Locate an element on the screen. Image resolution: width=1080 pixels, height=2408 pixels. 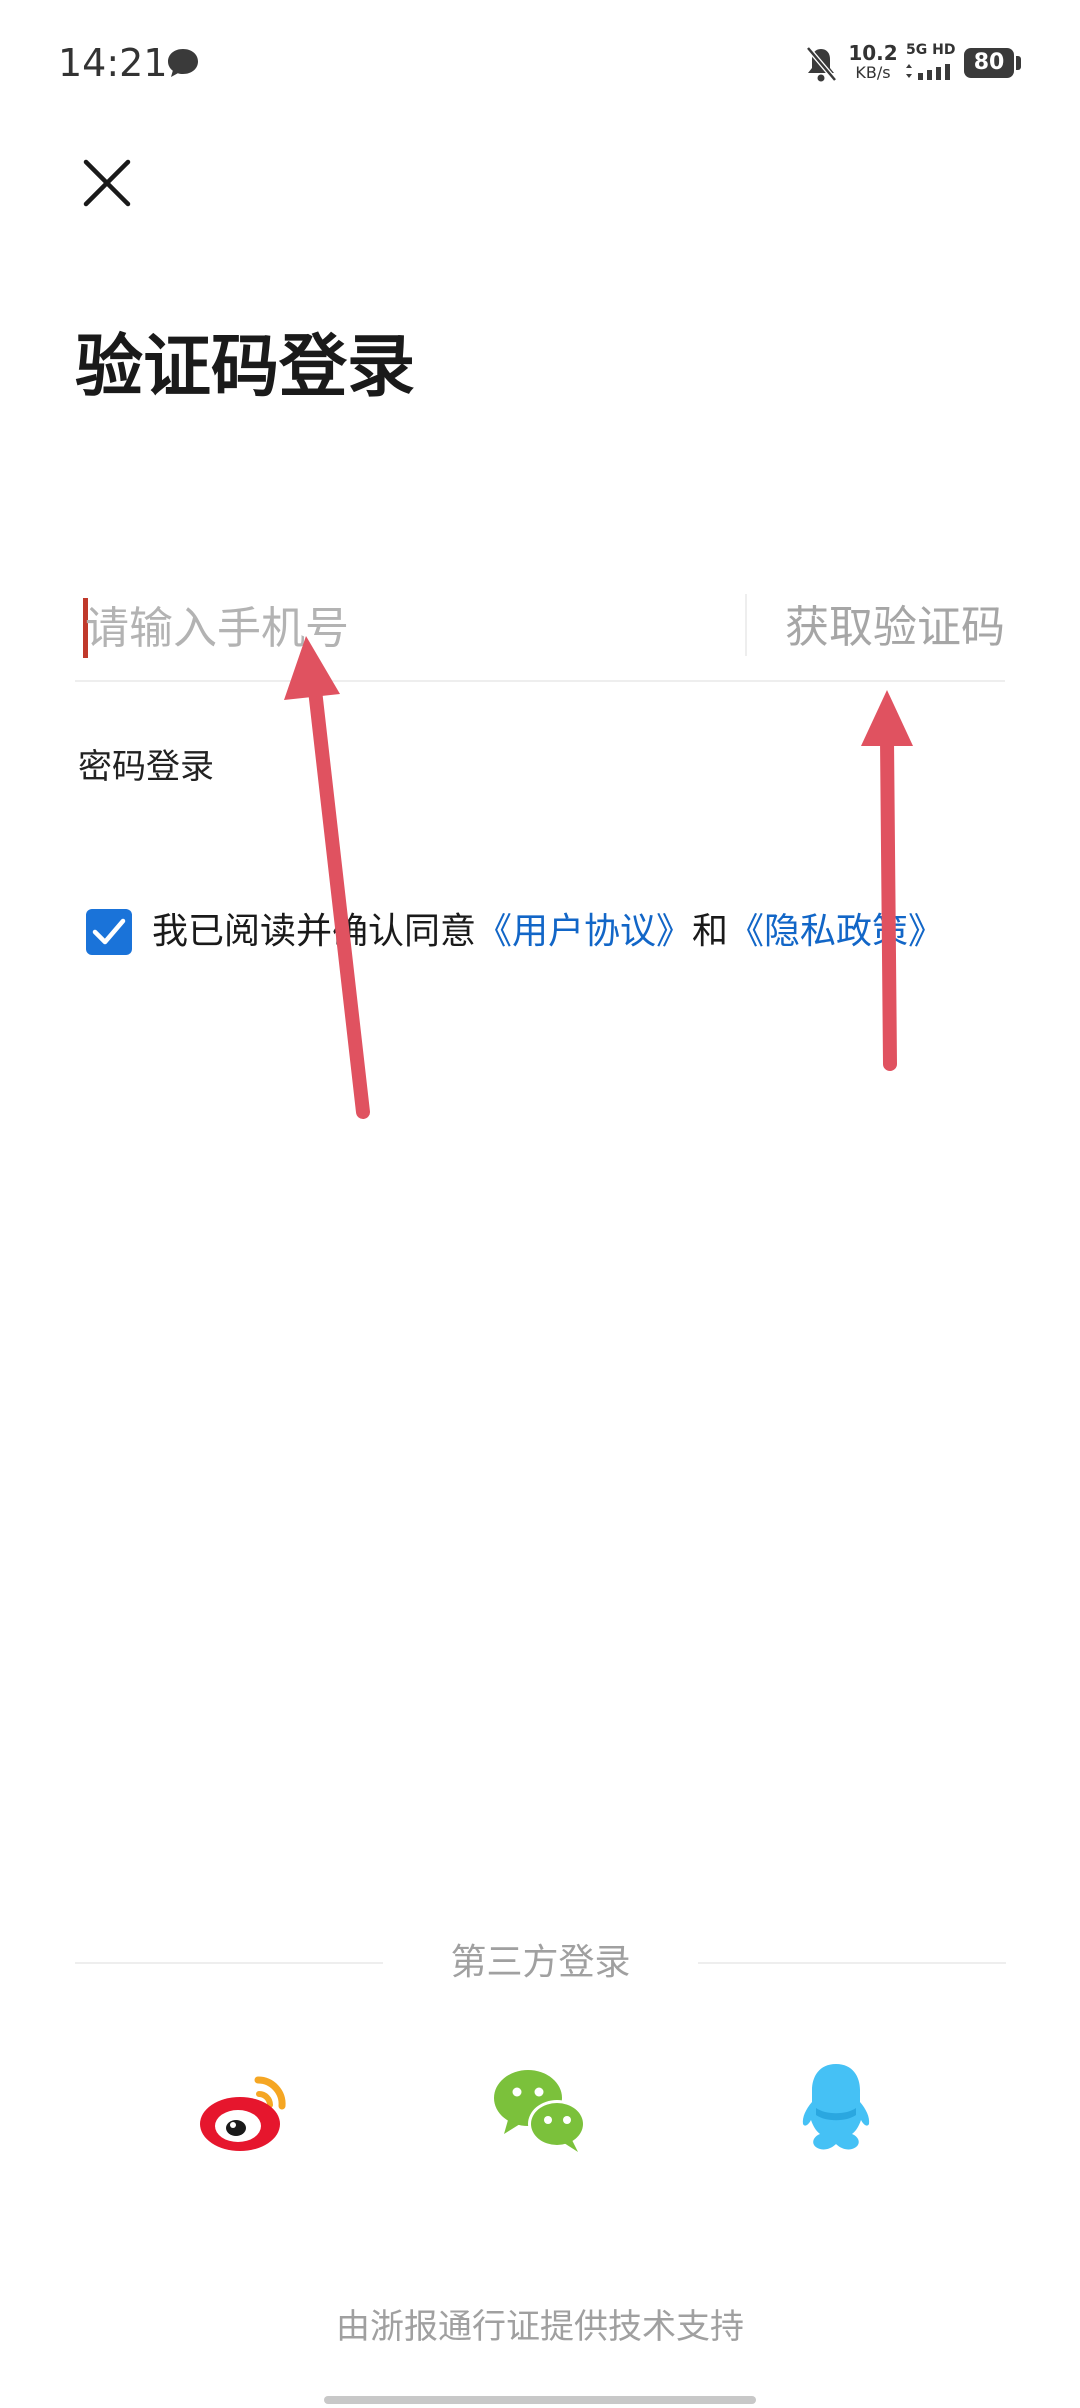
home-indicator is located at coordinates (540, 2400).